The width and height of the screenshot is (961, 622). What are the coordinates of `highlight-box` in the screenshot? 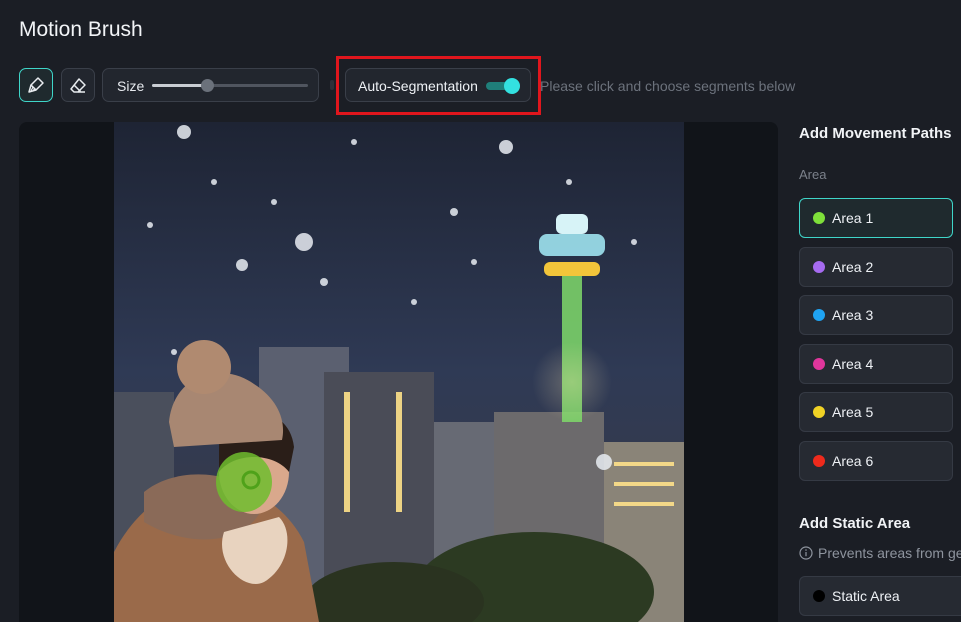 It's located at (438, 85).